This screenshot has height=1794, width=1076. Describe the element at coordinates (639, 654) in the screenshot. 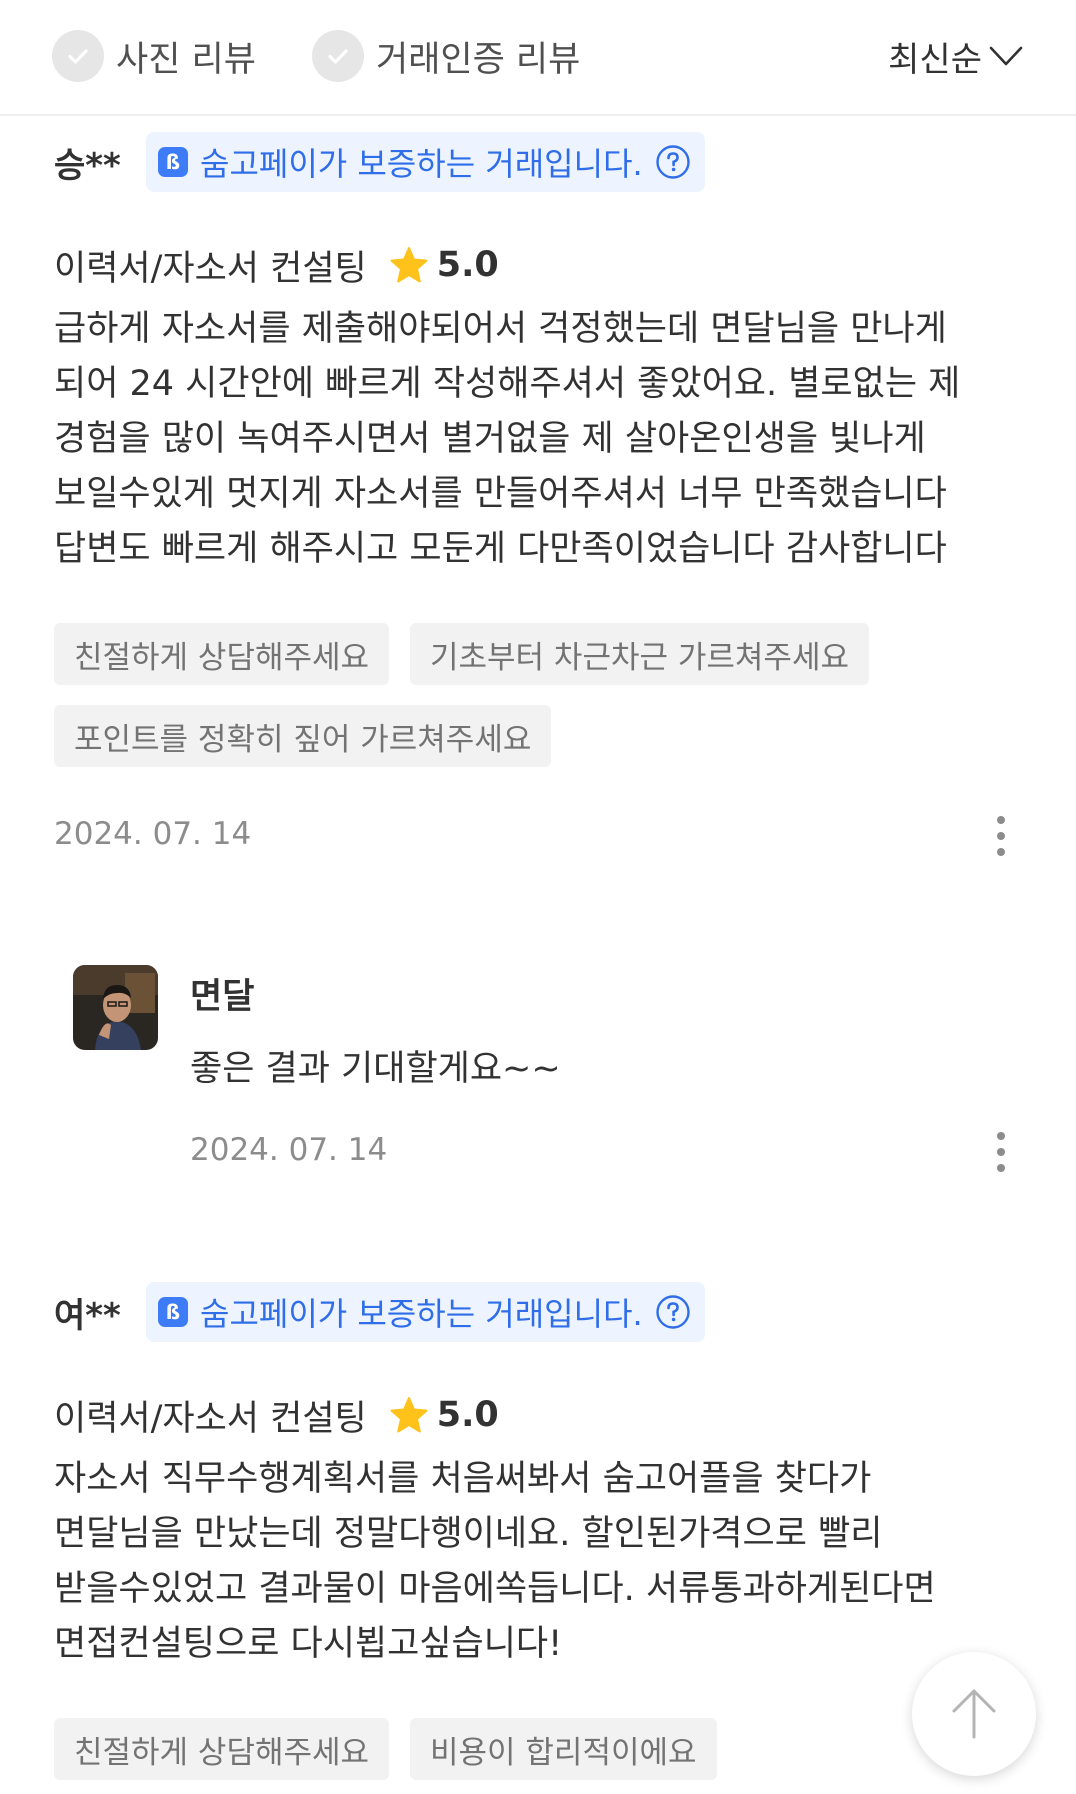

I see `review-tag: 기초부터 차근차근 가르쳐주세요` at that location.